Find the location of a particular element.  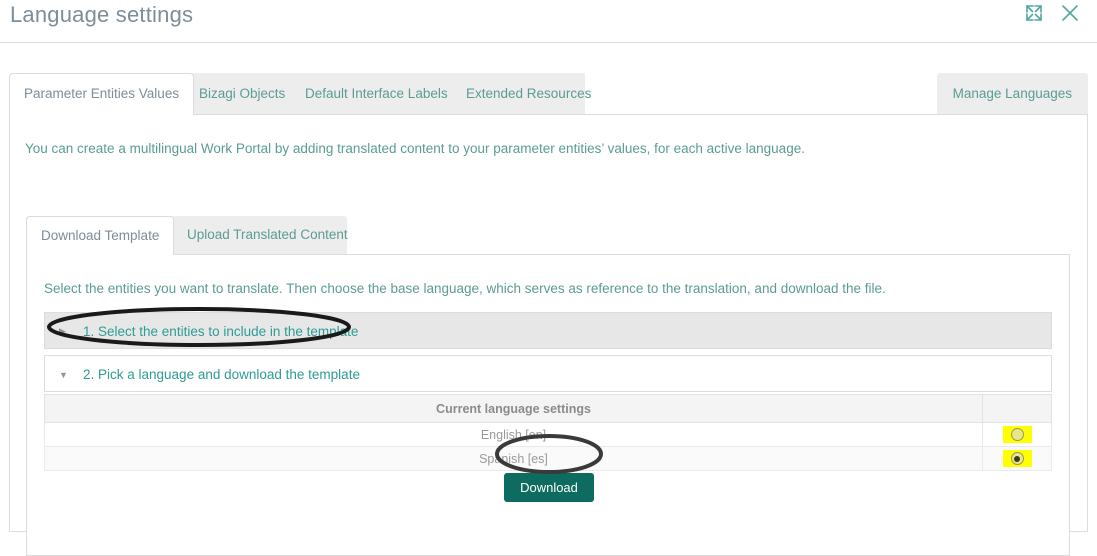

tab-label: Parameter Entities Values is located at coordinates (102, 93).